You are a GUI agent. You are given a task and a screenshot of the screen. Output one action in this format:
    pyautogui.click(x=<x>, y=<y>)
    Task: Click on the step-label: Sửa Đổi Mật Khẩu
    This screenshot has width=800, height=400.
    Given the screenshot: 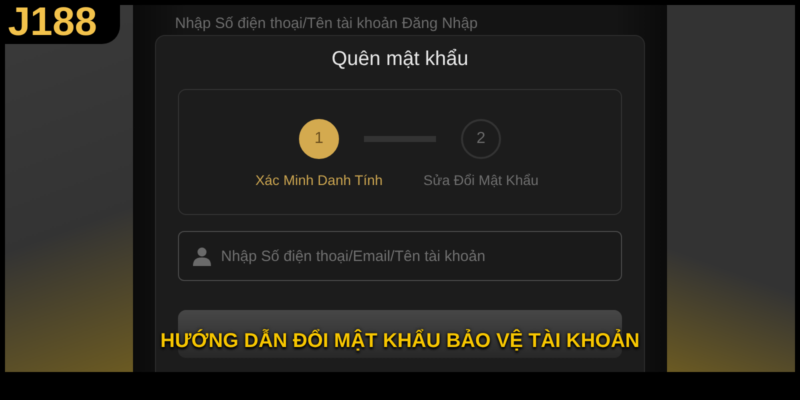 What is the action you would take?
    pyautogui.click(x=481, y=180)
    